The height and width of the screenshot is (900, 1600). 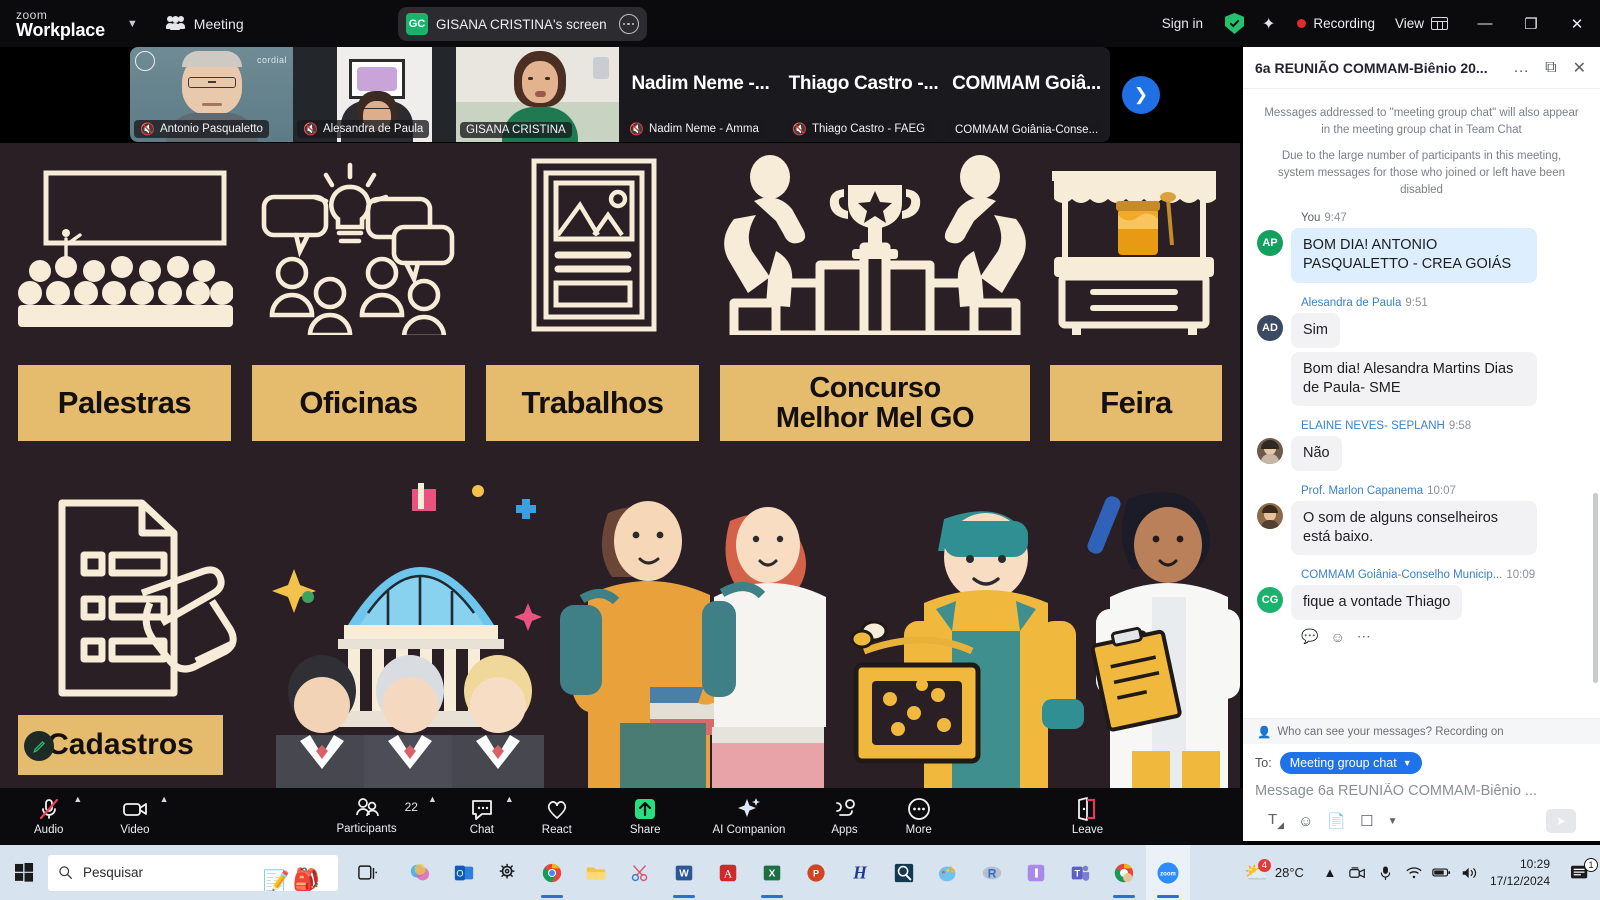 What do you see at coordinates (1595, 588) in the screenshot?
I see `chat-scrollbar` at bounding box center [1595, 588].